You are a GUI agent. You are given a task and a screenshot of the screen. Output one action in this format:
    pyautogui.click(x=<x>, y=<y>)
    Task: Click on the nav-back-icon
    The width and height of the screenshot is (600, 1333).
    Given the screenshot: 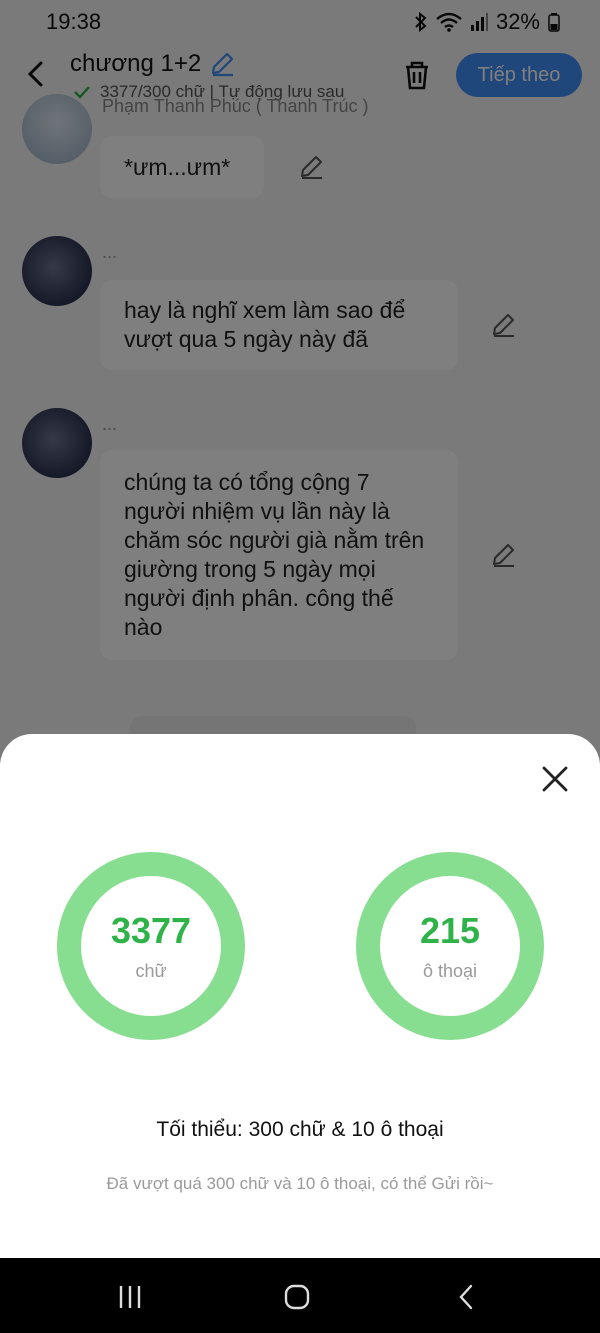 What is the action you would take?
    pyautogui.click(x=466, y=1297)
    